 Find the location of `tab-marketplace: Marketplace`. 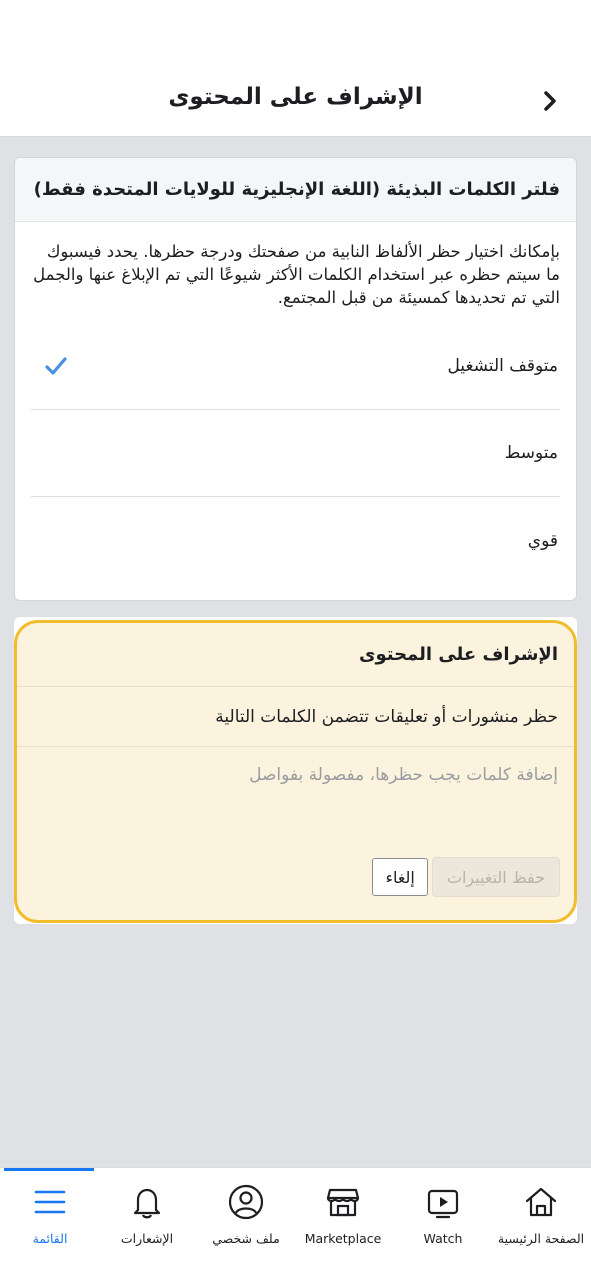

tab-marketplace: Marketplace is located at coordinates (343, 1214).